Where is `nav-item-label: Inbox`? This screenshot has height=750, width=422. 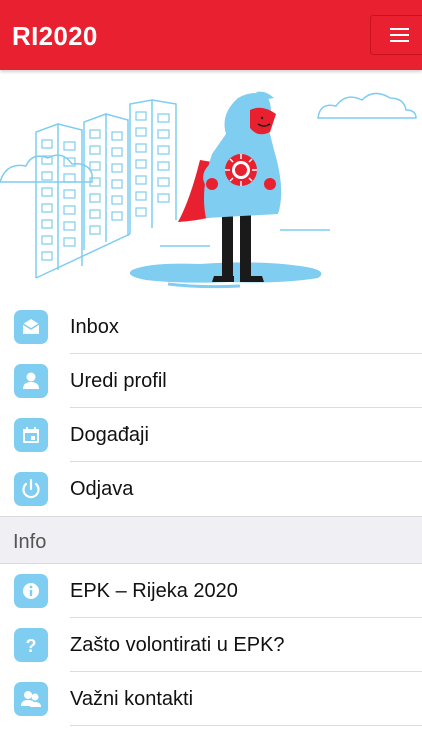 nav-item-label: Inbox is located at coordinates (94, 327).